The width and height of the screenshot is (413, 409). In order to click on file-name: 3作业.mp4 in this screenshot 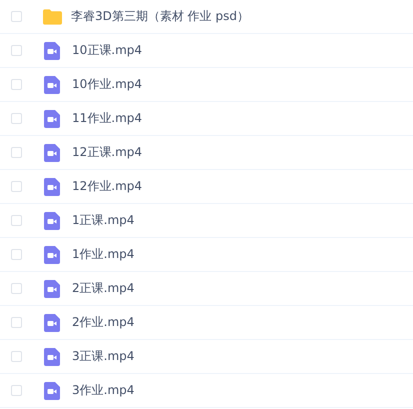, I will do `click(103, 390)`.